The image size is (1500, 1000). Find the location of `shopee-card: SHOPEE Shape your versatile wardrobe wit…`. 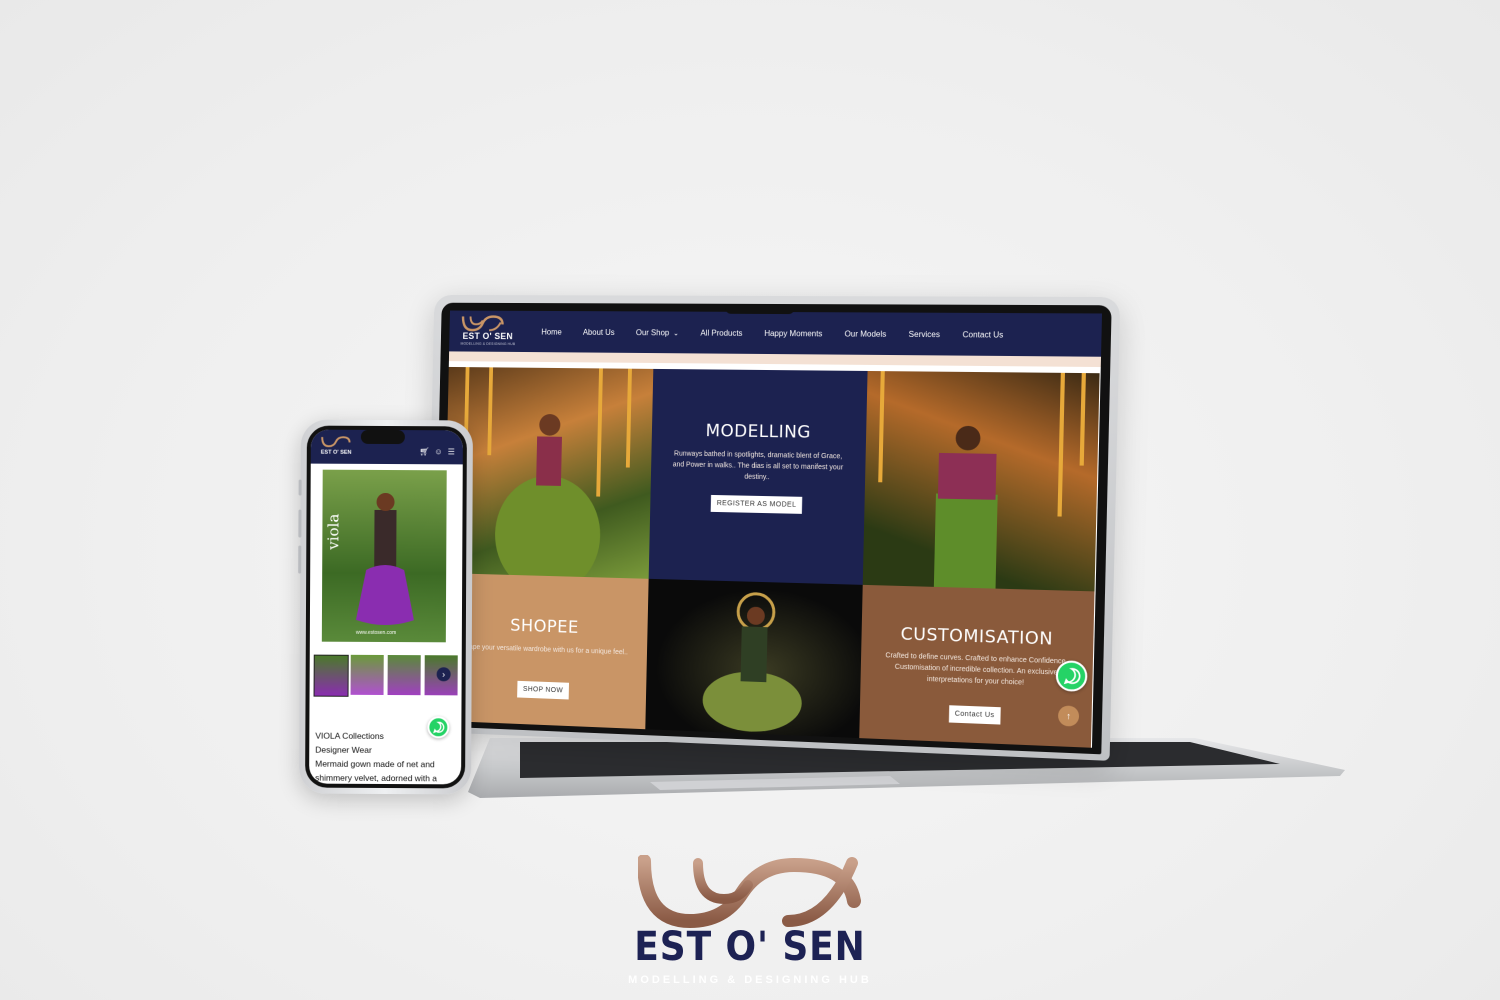

shopee-card: SHOPEE Shape your versatile wardrobe wit… is located at coordinates (545, 655).